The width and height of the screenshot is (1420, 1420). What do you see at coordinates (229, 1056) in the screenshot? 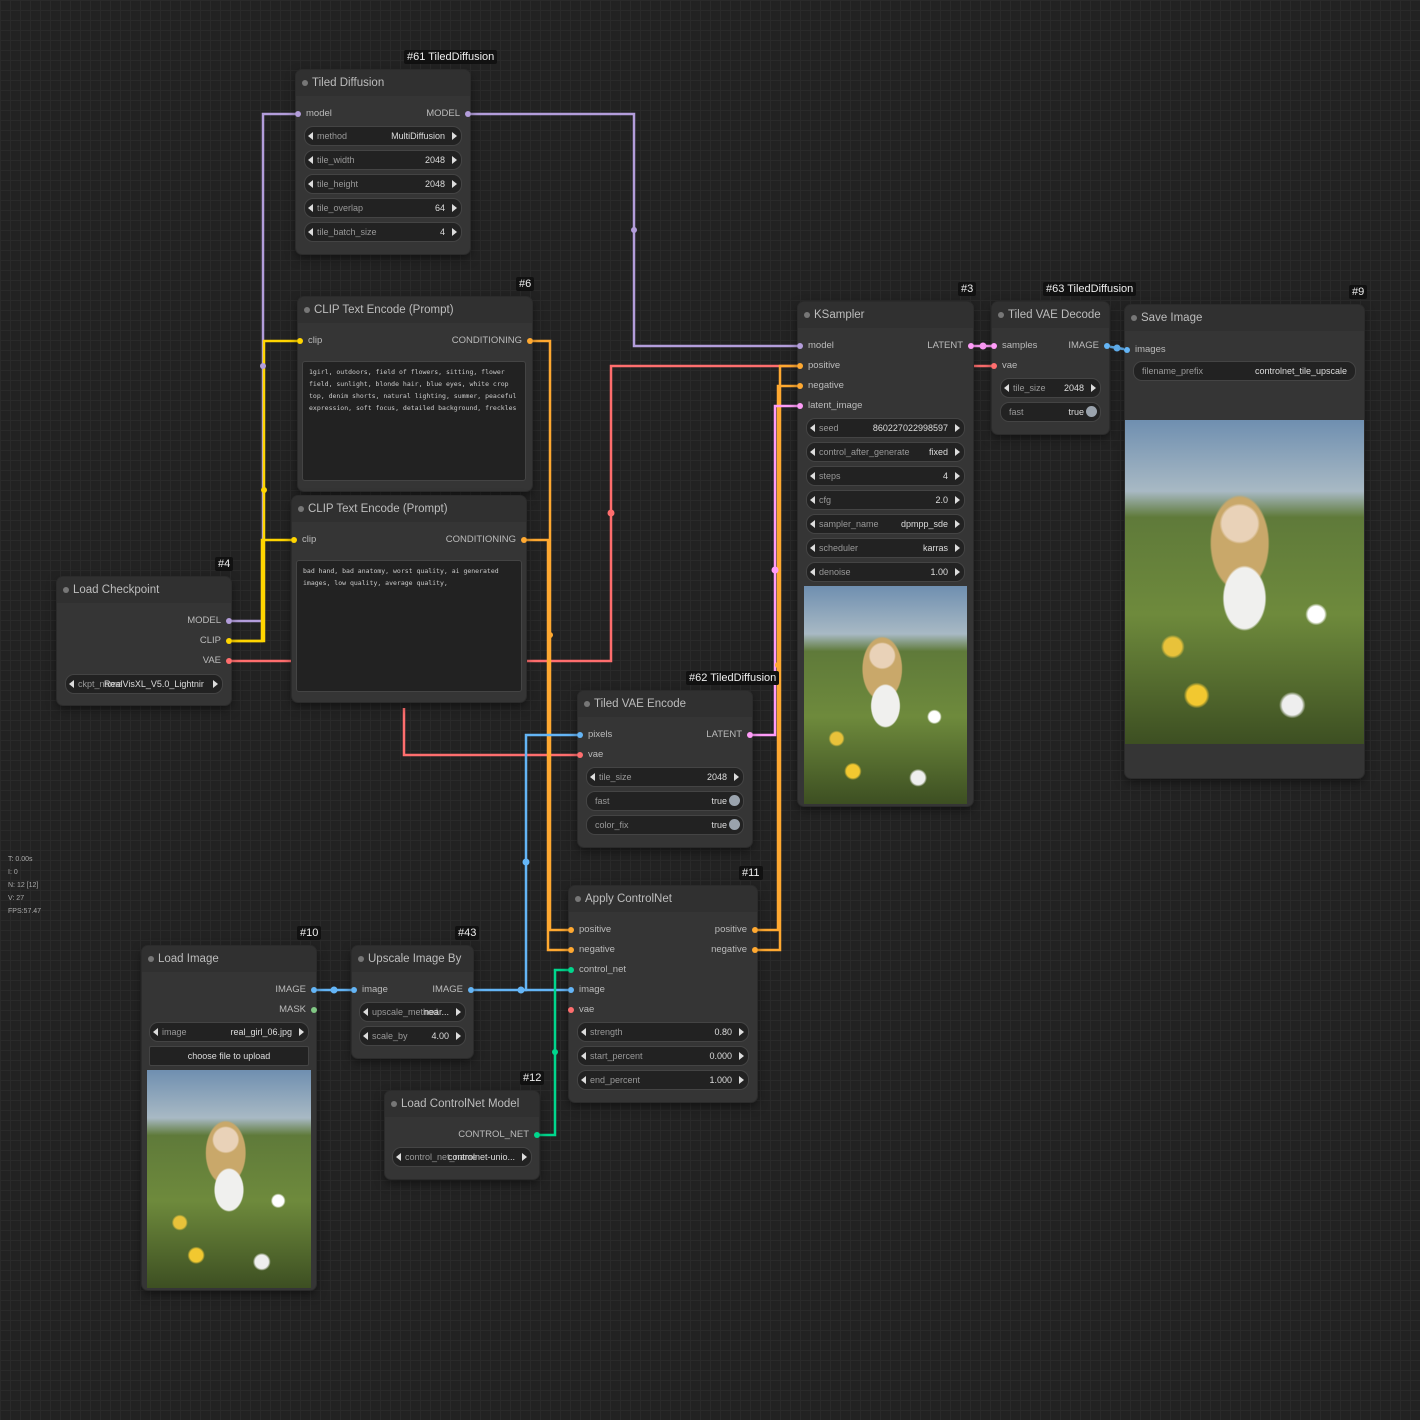
I see `upload-button: choose file to upload` at bounding box center [229, 1056].